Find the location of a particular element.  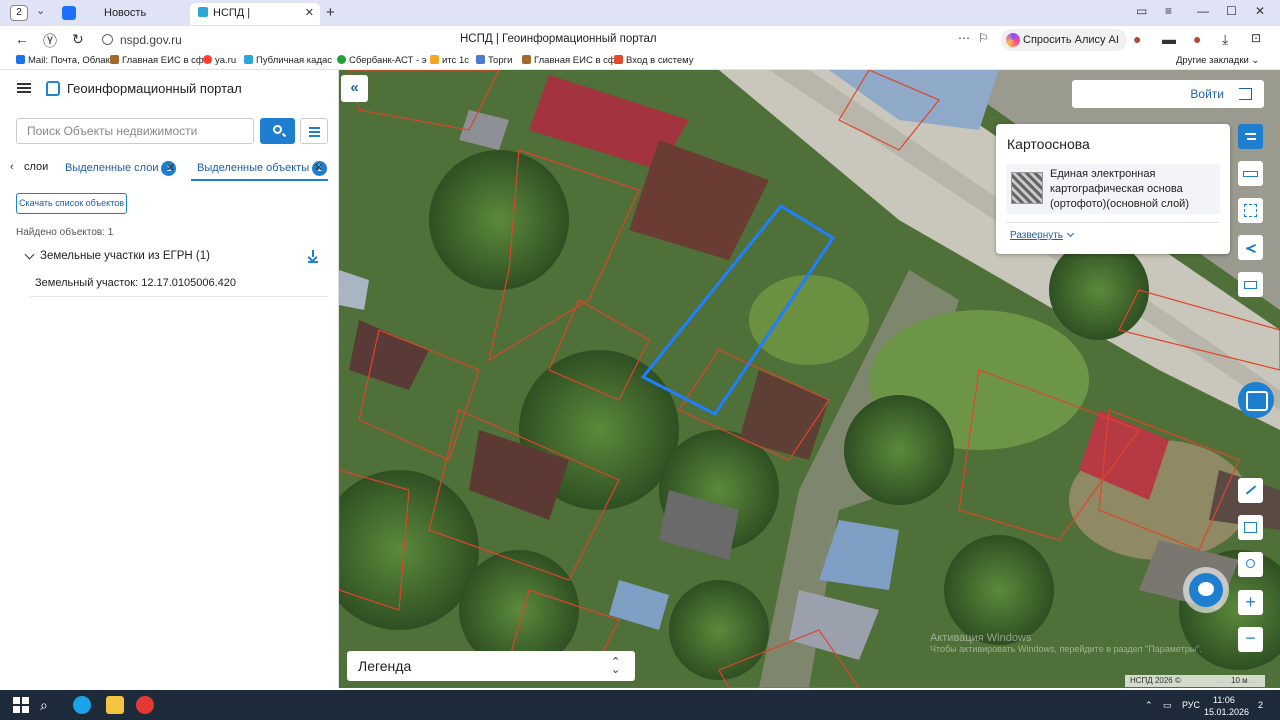

minimap-icon is located at coordinates (1250, 527).